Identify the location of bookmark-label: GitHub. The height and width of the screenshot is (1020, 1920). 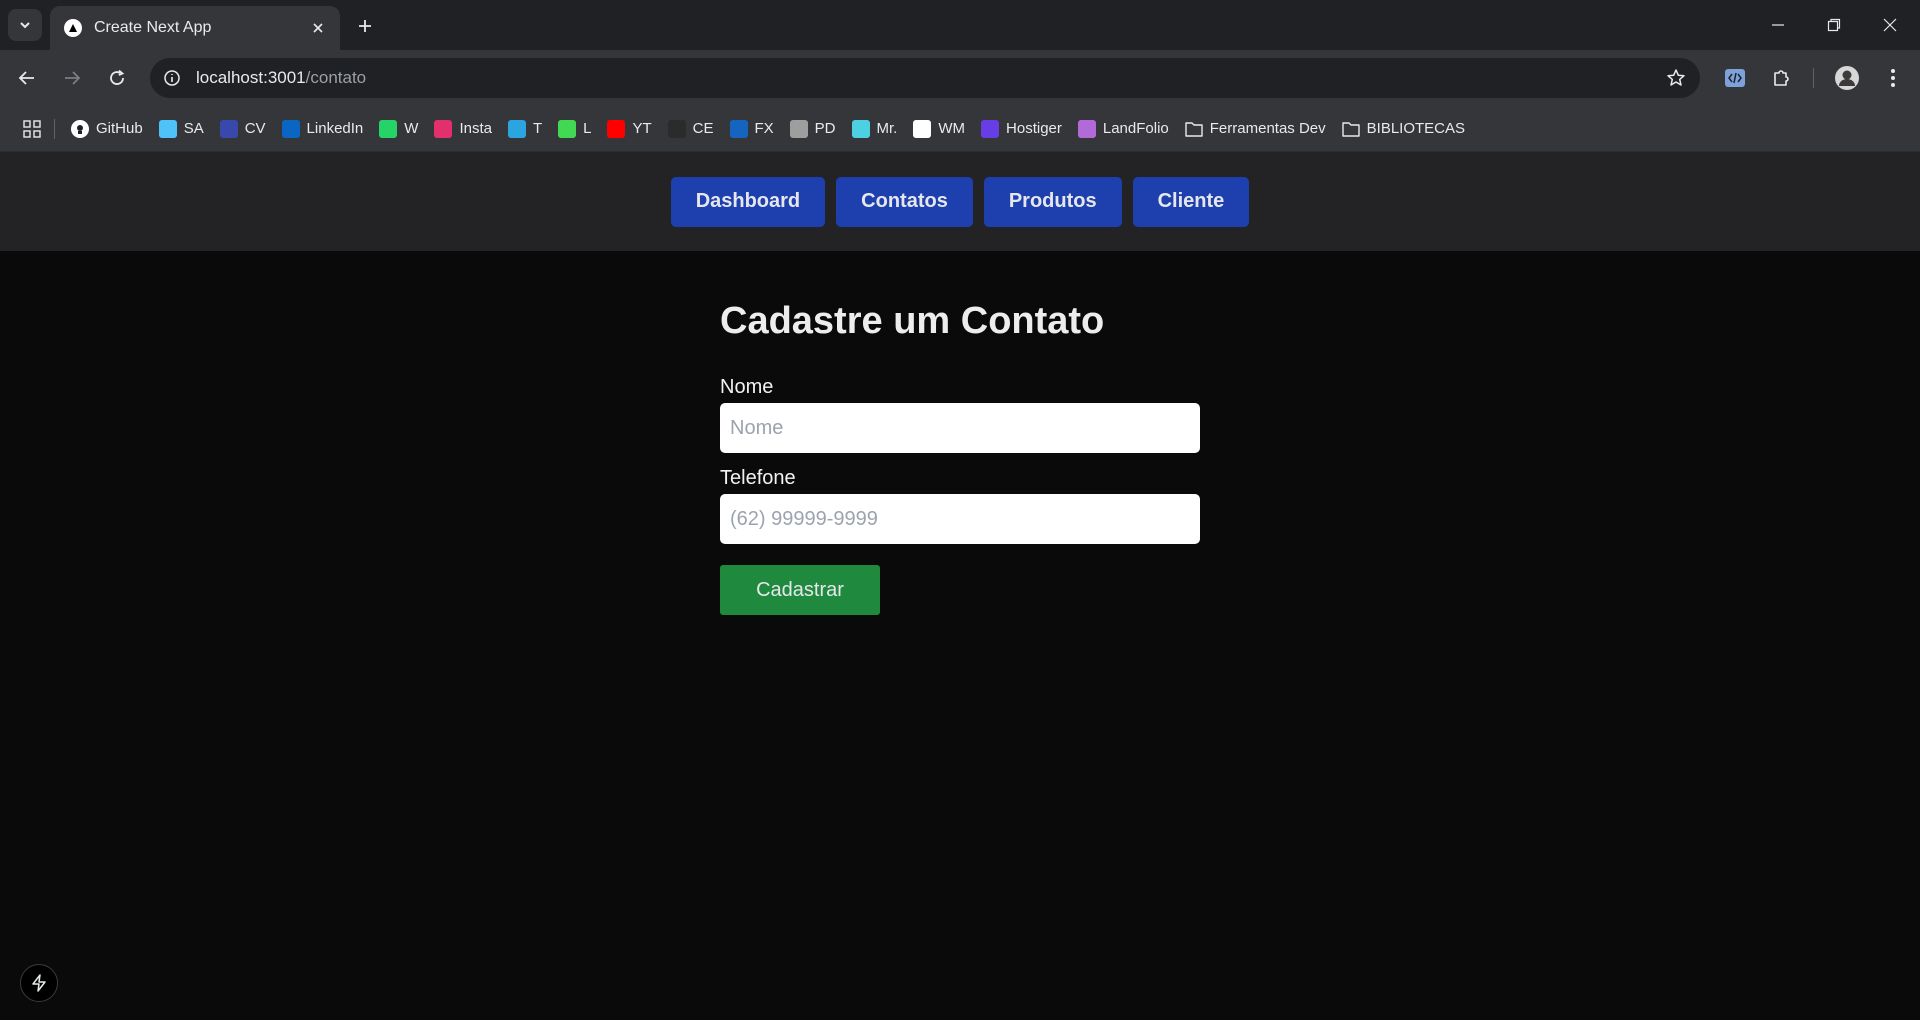
(119, 128).